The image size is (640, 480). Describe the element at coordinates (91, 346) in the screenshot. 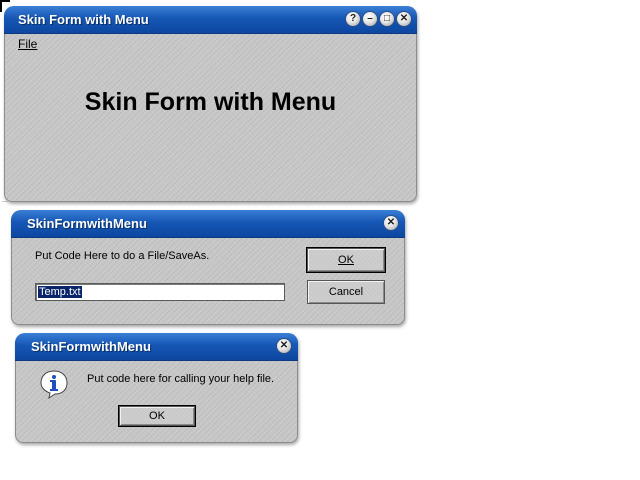

I see `help-dialog-title: SkinFormwithMenu` at that location.